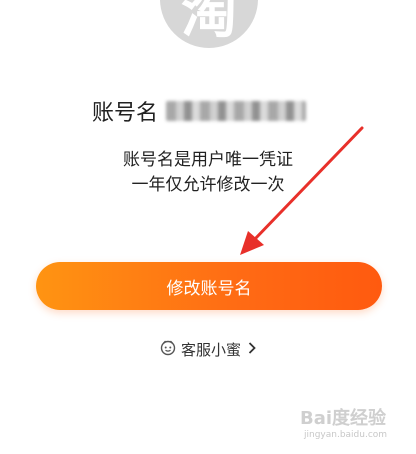 The height and width of the screenshot is (454, 416). I want to click on account-name-row: 账号名, so click(199, 111).